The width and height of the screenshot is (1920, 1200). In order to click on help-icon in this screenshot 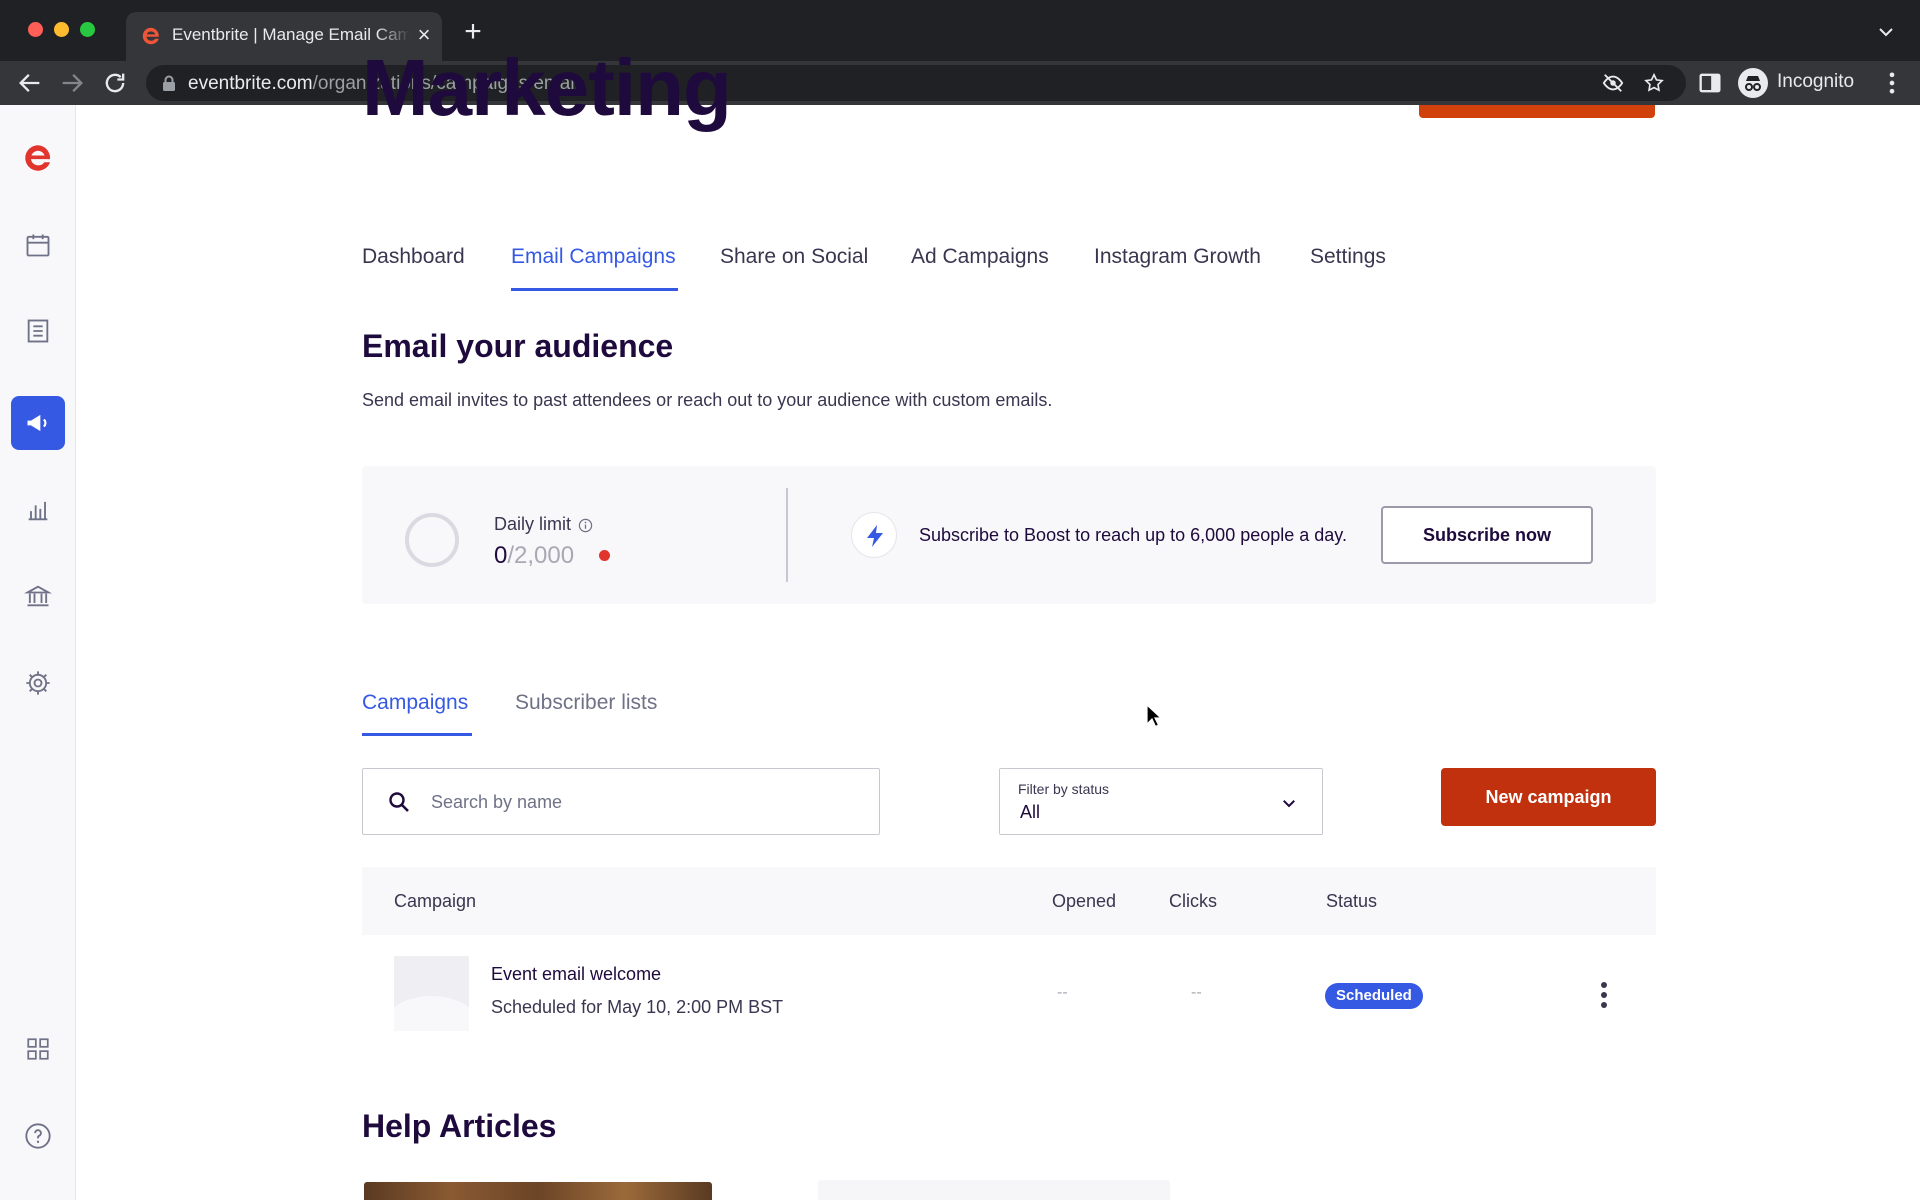, I will do `click(38, 1136)`.